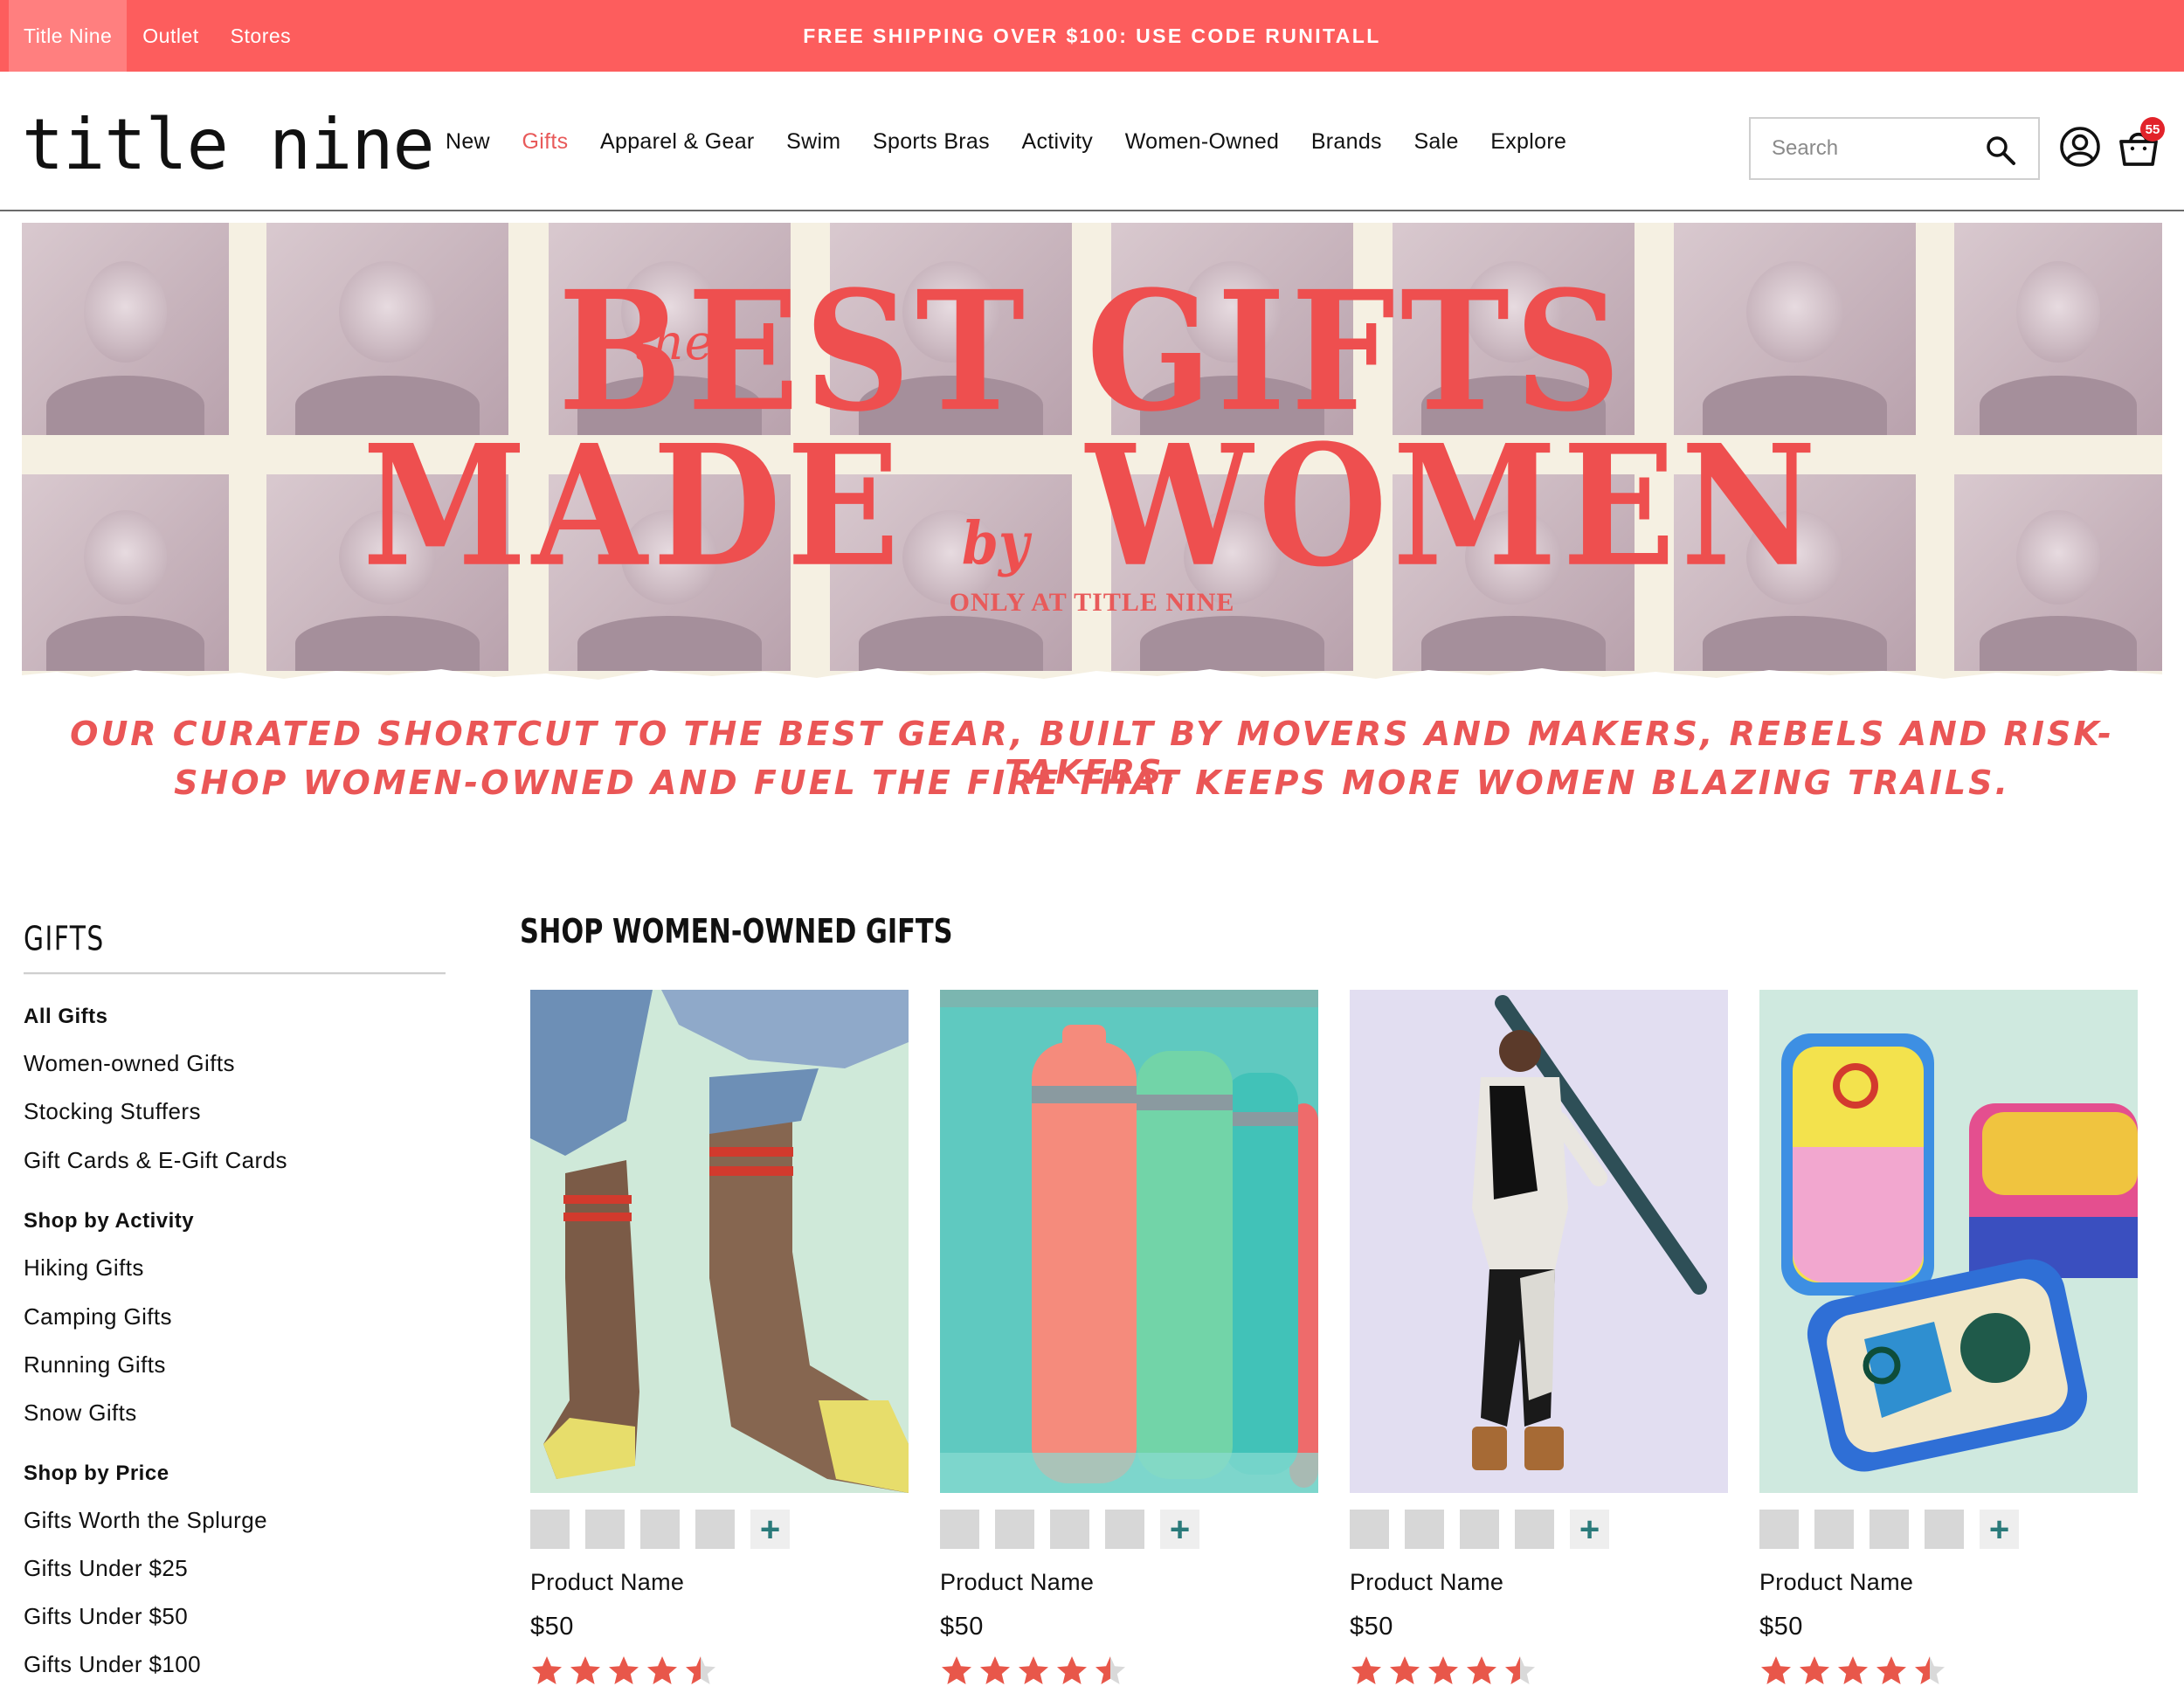 This screenshot has height=1700, width=2184. I want to click on nav-brands: Brands, so click(1346, 142).